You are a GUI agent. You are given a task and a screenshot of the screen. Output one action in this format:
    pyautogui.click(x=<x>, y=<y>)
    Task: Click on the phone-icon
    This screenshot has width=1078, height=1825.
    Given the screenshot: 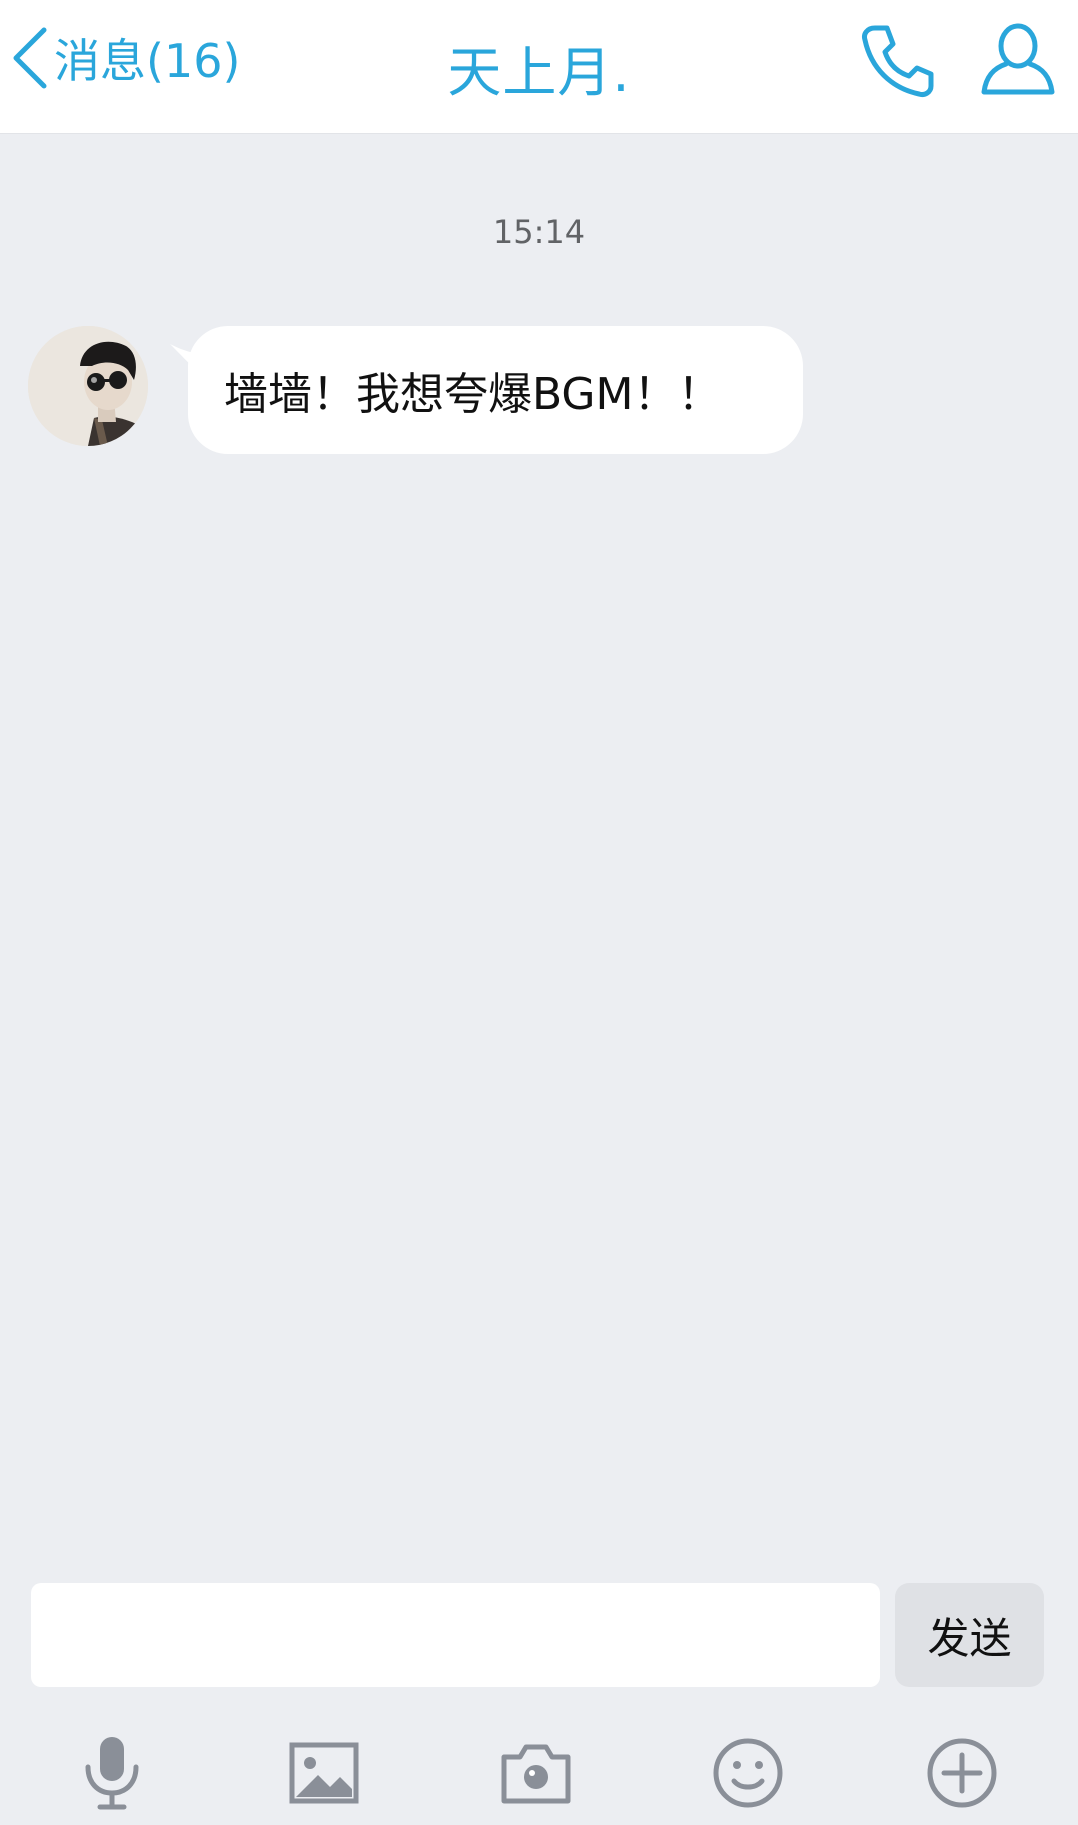 What is the action you would take?
    pyautogui.click(x=897, y=64)
    